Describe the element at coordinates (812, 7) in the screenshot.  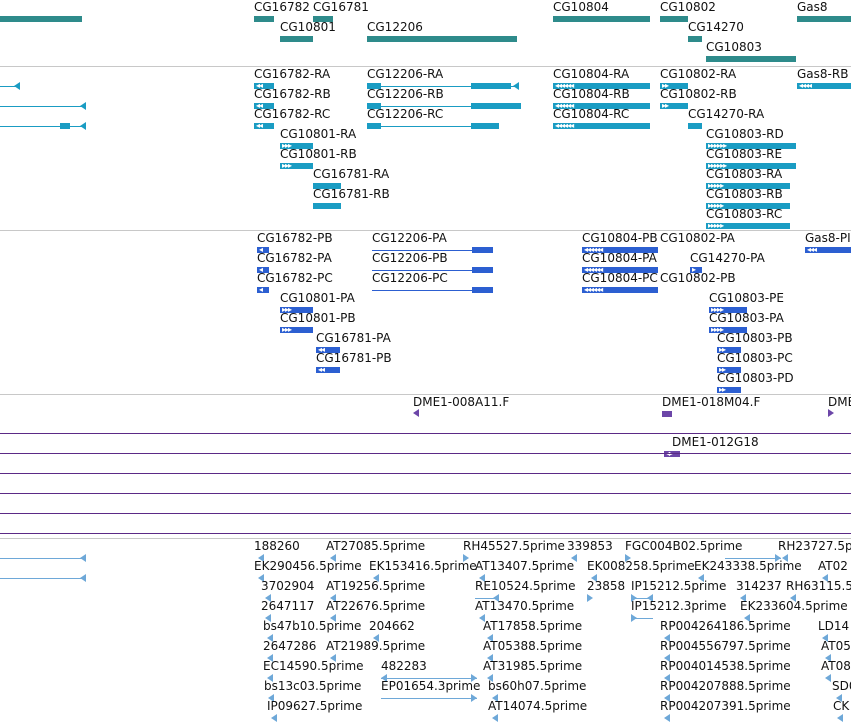
I see `feature-label: Gas8` at that location.